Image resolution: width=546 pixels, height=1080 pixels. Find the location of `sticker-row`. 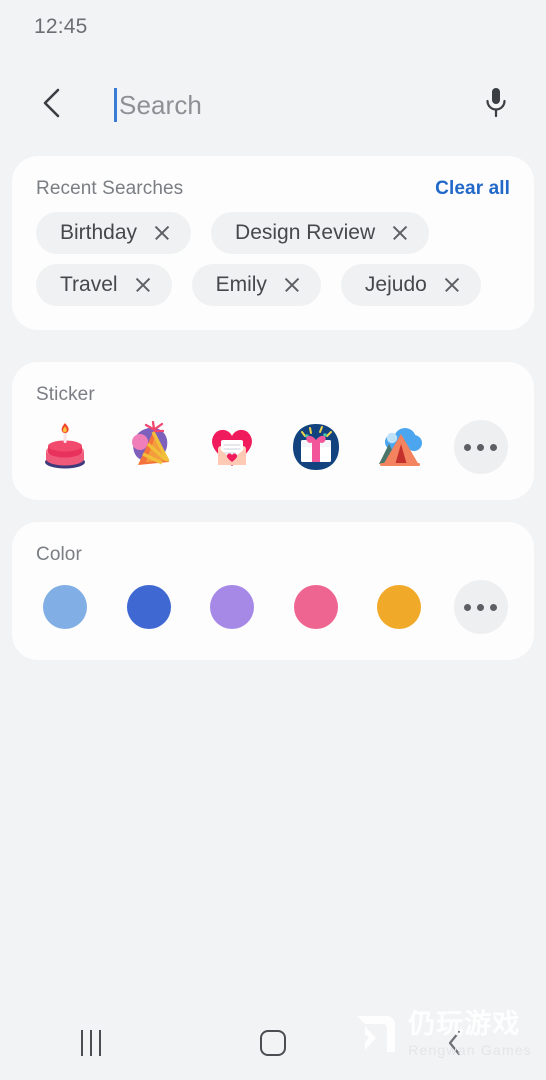

sticker-row is located at coordinates (273, 447).